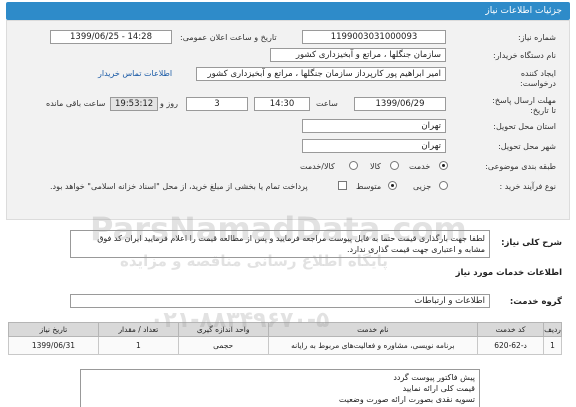 The width and height of the screenshot is (576, 407). I want to click on buyer-field: سازمان جنگلها ، مراتع و آبخیزداری کشور, so click(358, 55).